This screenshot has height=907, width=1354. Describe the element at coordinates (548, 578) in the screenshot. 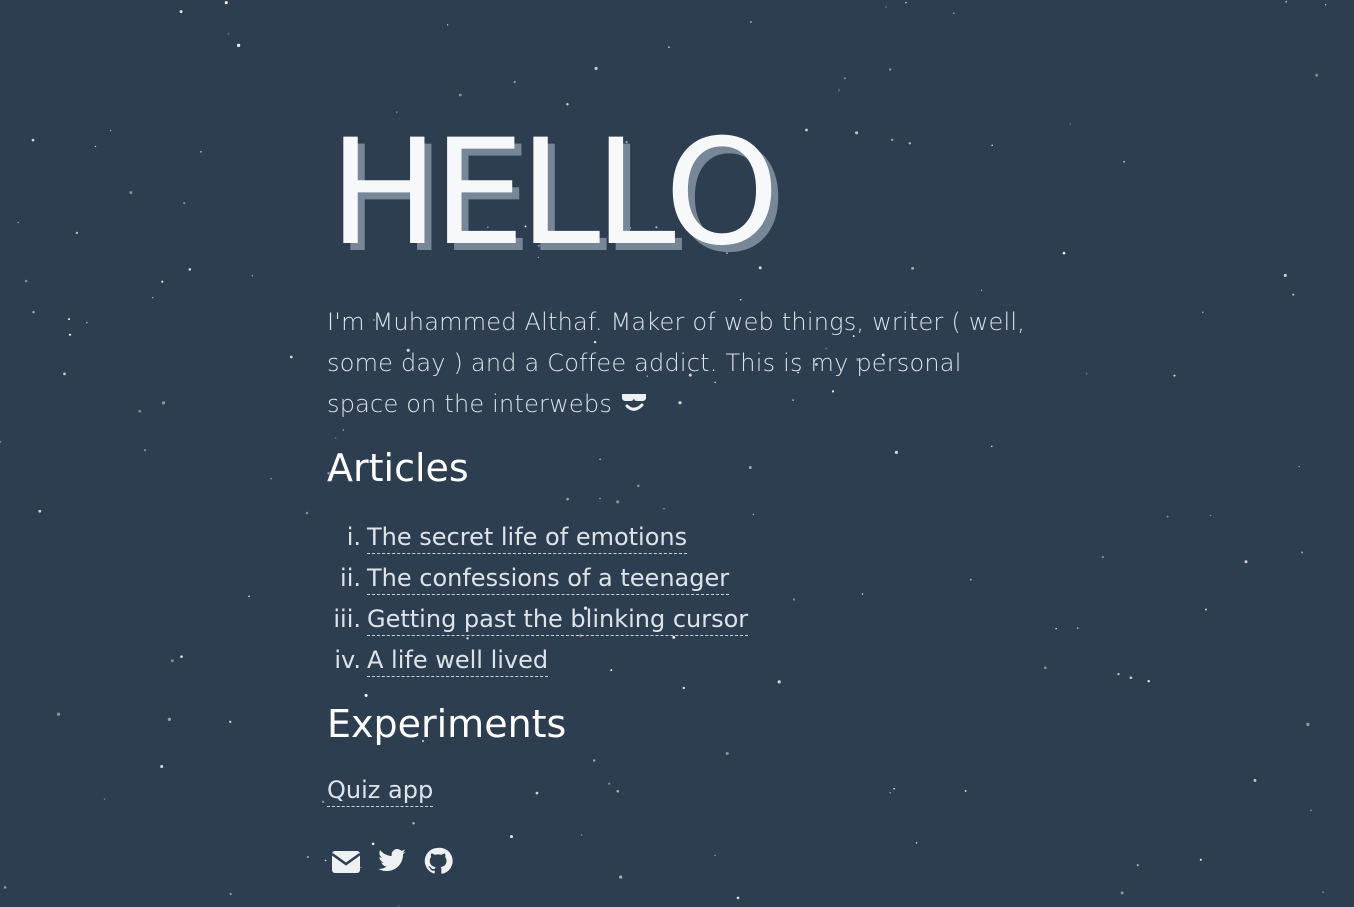

I see `article-link-confessions-of-a-teenager: The confessions of a teenager` at that location.